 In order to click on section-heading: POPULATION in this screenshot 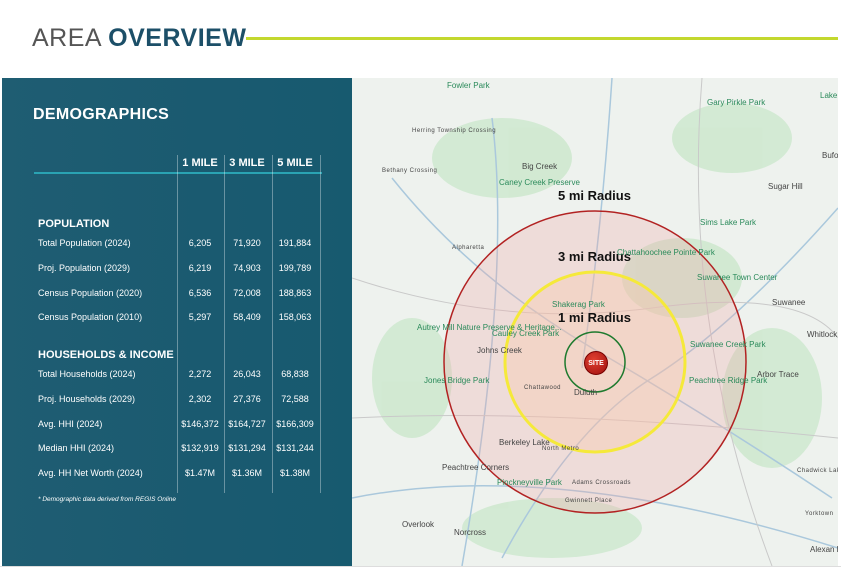, I will do `click(74, 224)`.